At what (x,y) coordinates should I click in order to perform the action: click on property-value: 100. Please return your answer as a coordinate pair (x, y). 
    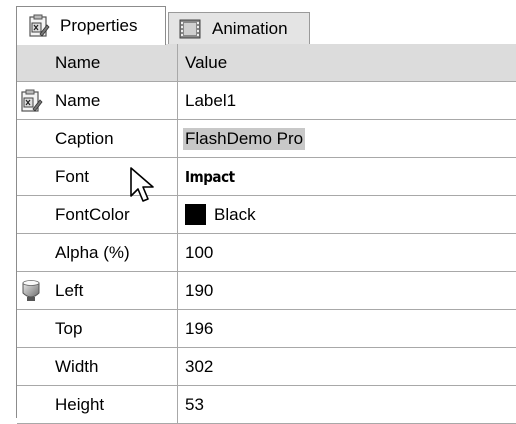
    Looking at the image, I should click on (347, 252).